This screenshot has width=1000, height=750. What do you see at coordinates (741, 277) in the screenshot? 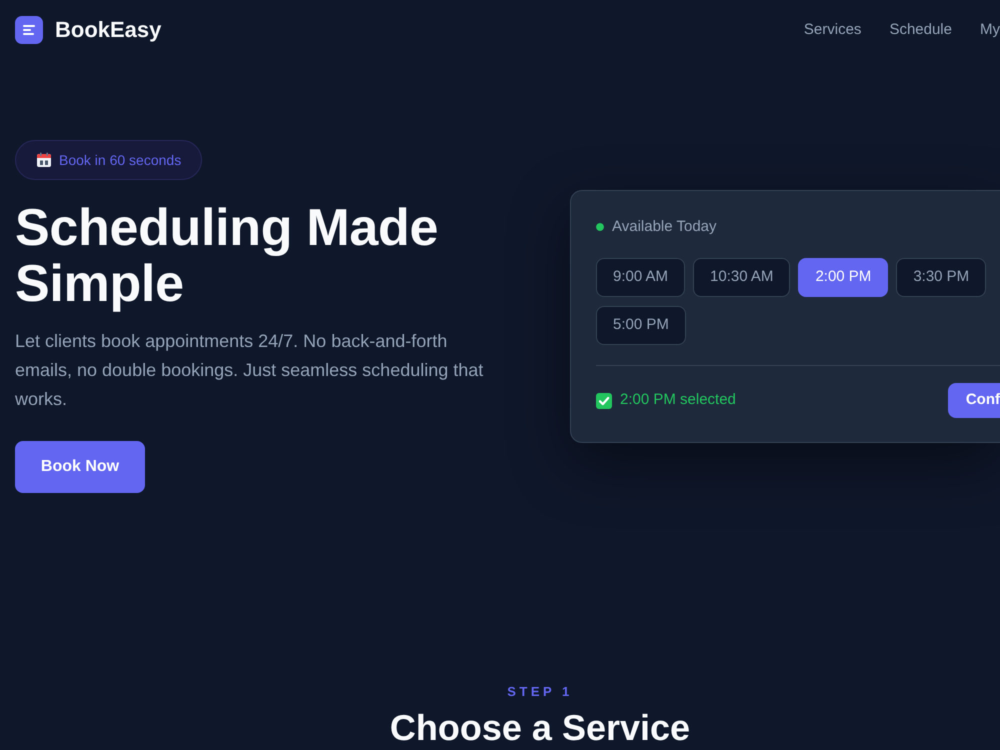
I see `time-slot-button: 10:30 AM` at bounding box center [741, 277].